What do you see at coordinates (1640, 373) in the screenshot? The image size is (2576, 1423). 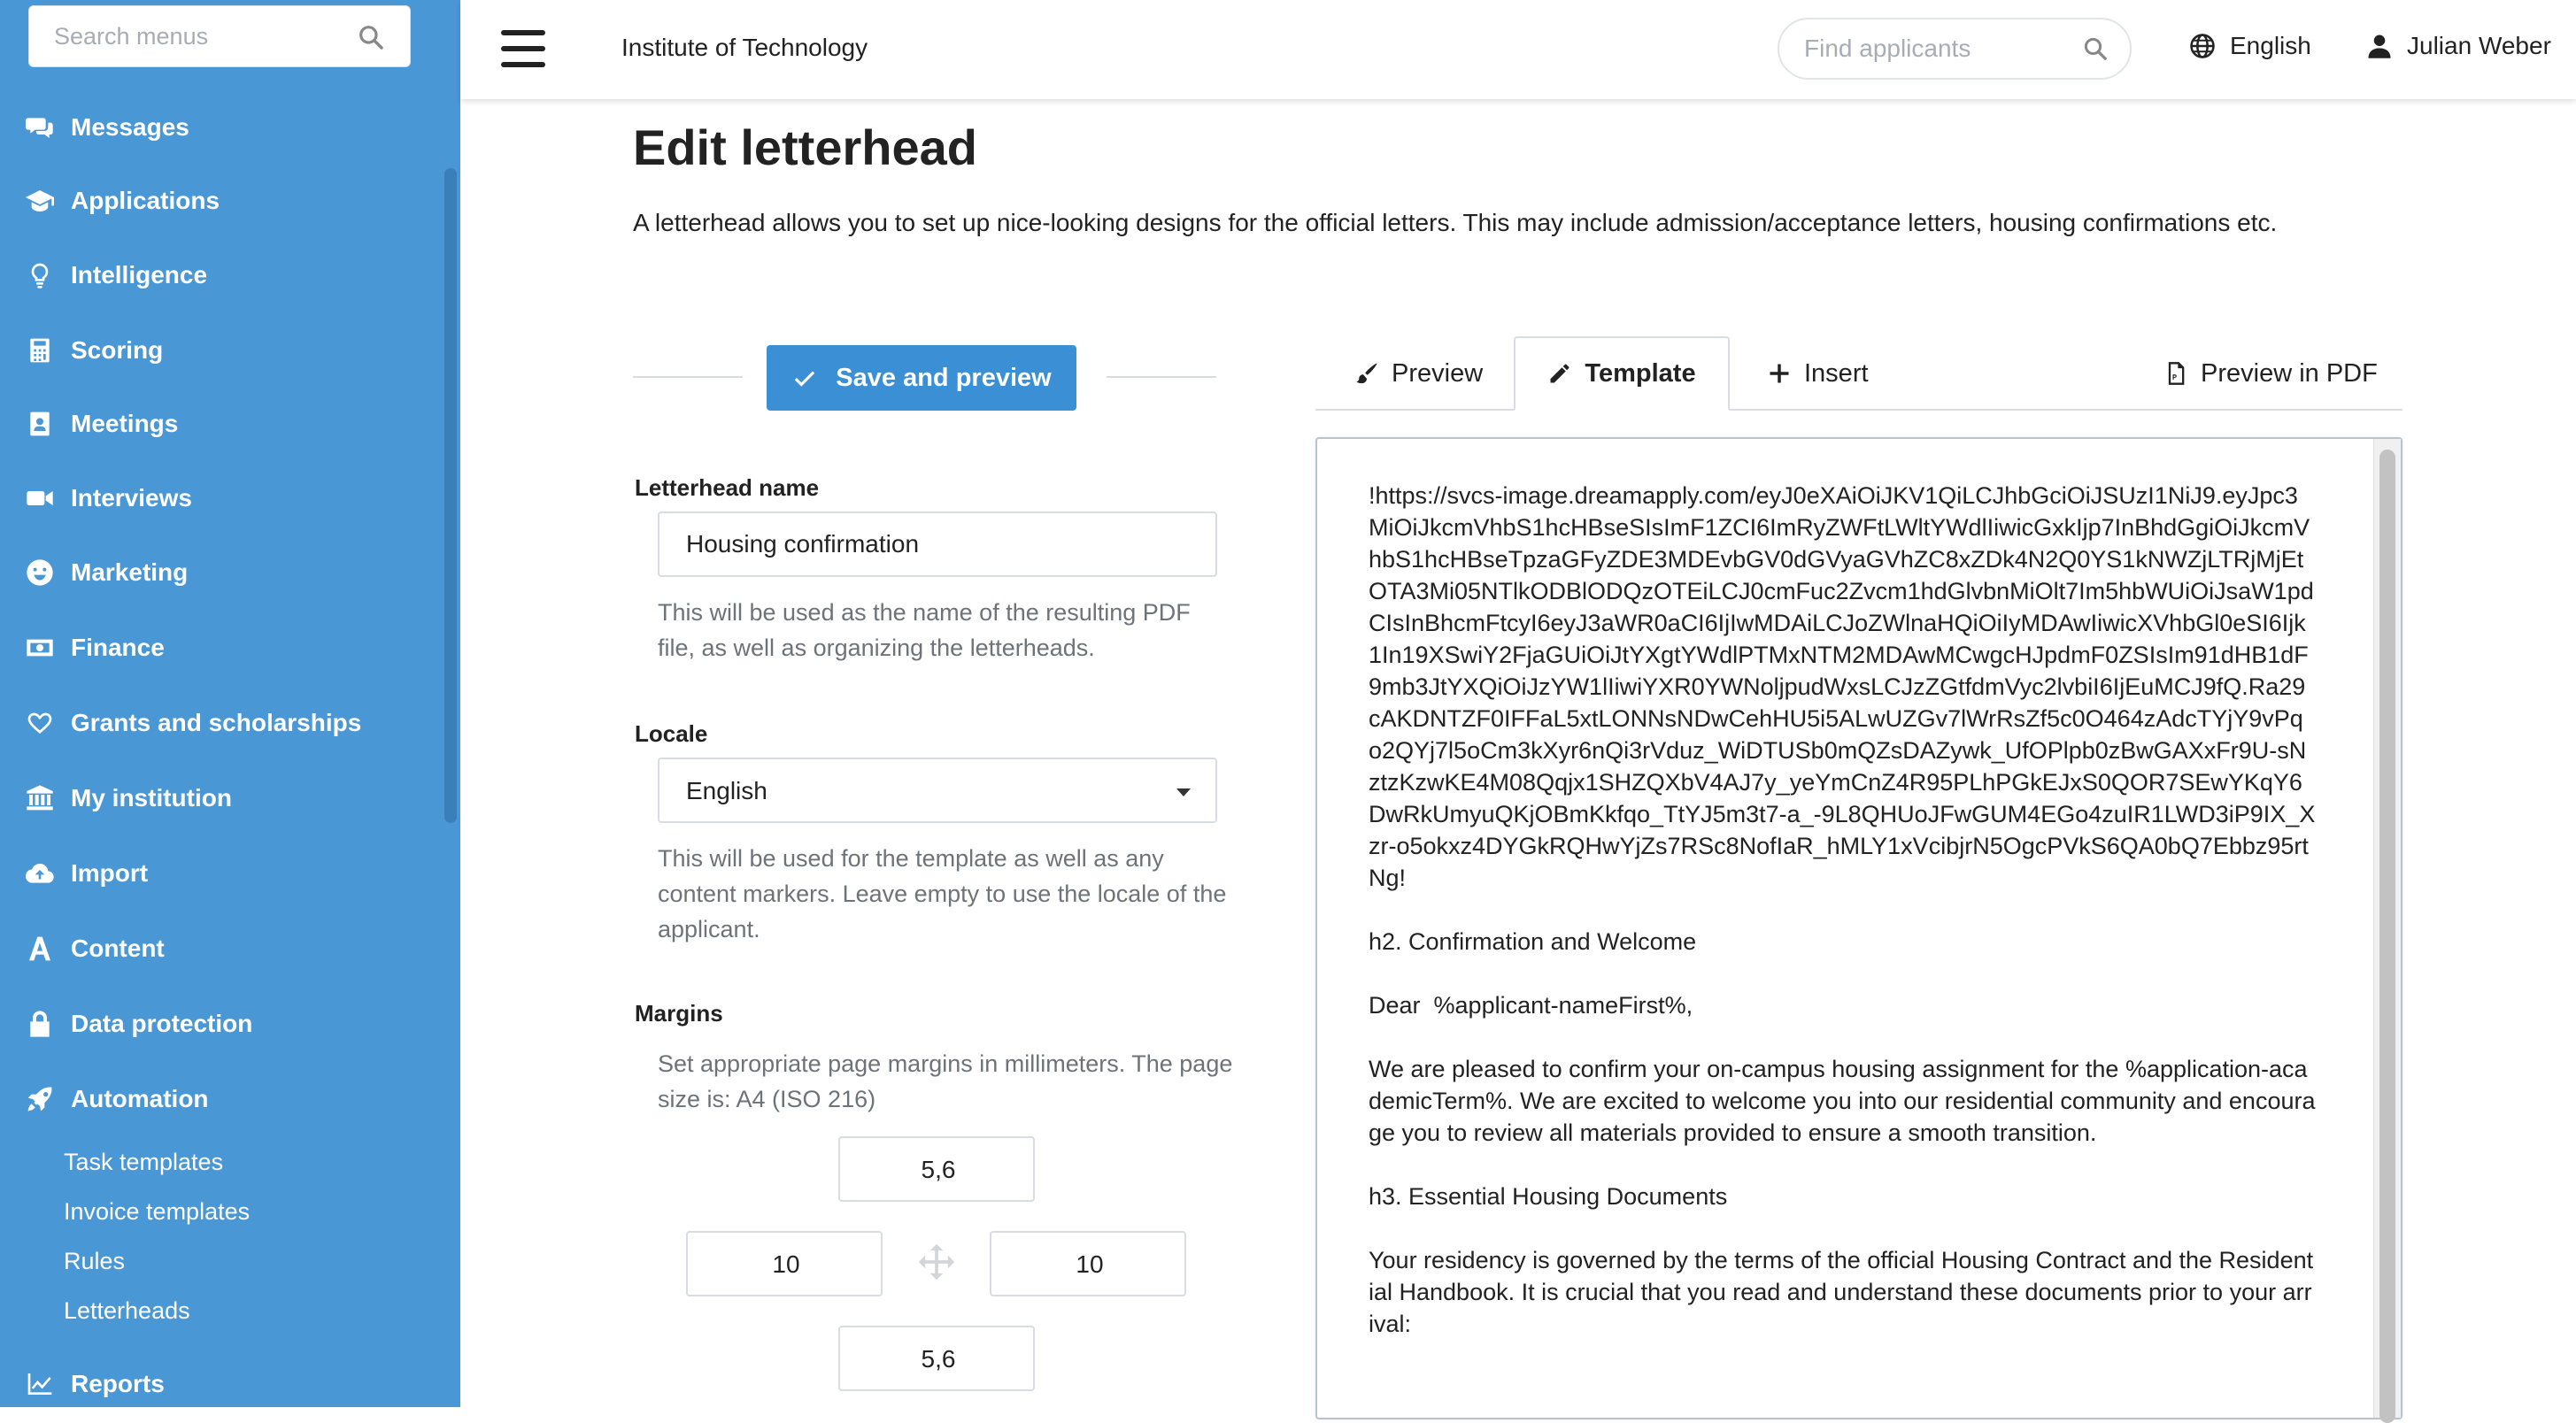 I see `tab-template-label: Template` at bounding box center [1640, 373].